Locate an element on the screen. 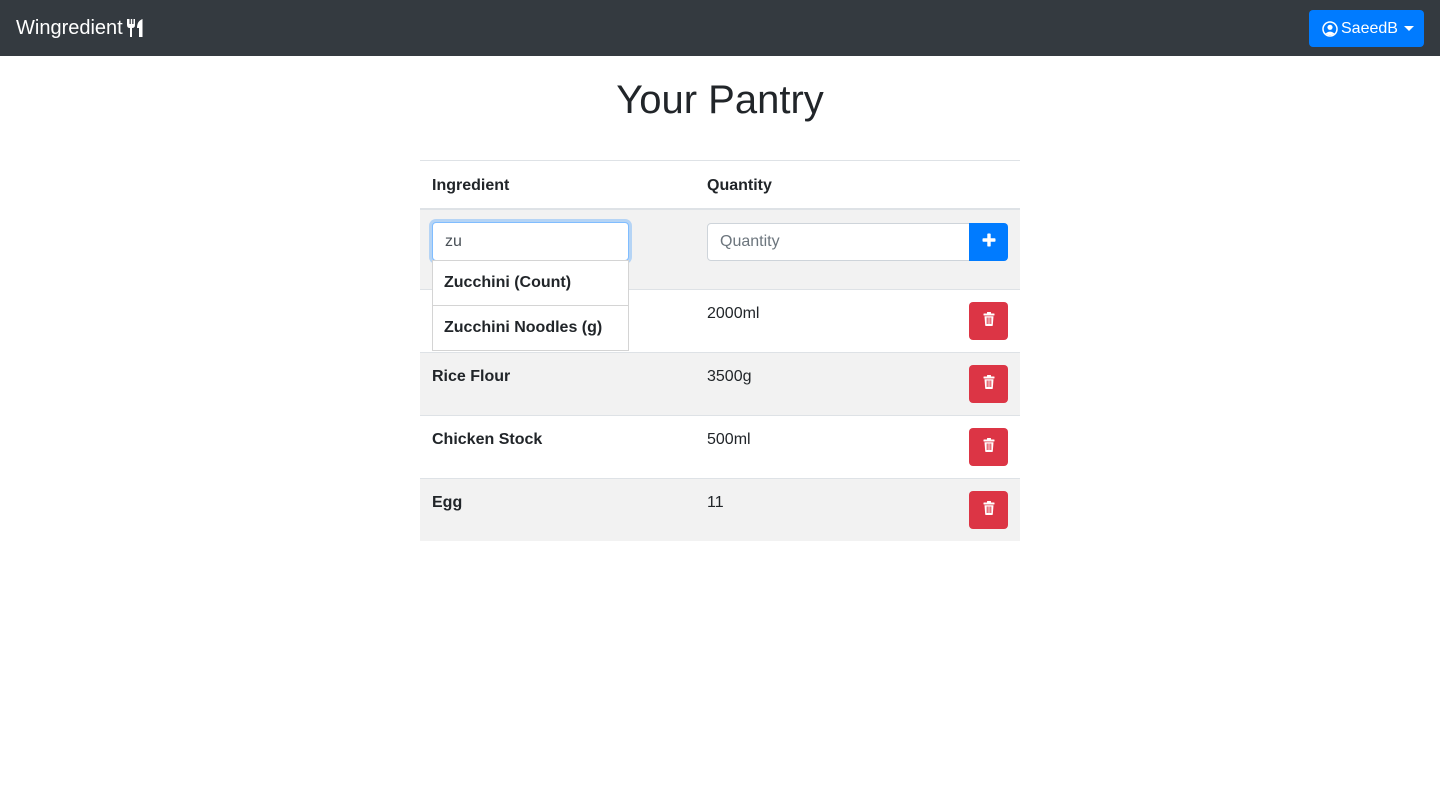 The image size is (1440, 810). table-row: Egg 11 is located at coordinates (720, 510).